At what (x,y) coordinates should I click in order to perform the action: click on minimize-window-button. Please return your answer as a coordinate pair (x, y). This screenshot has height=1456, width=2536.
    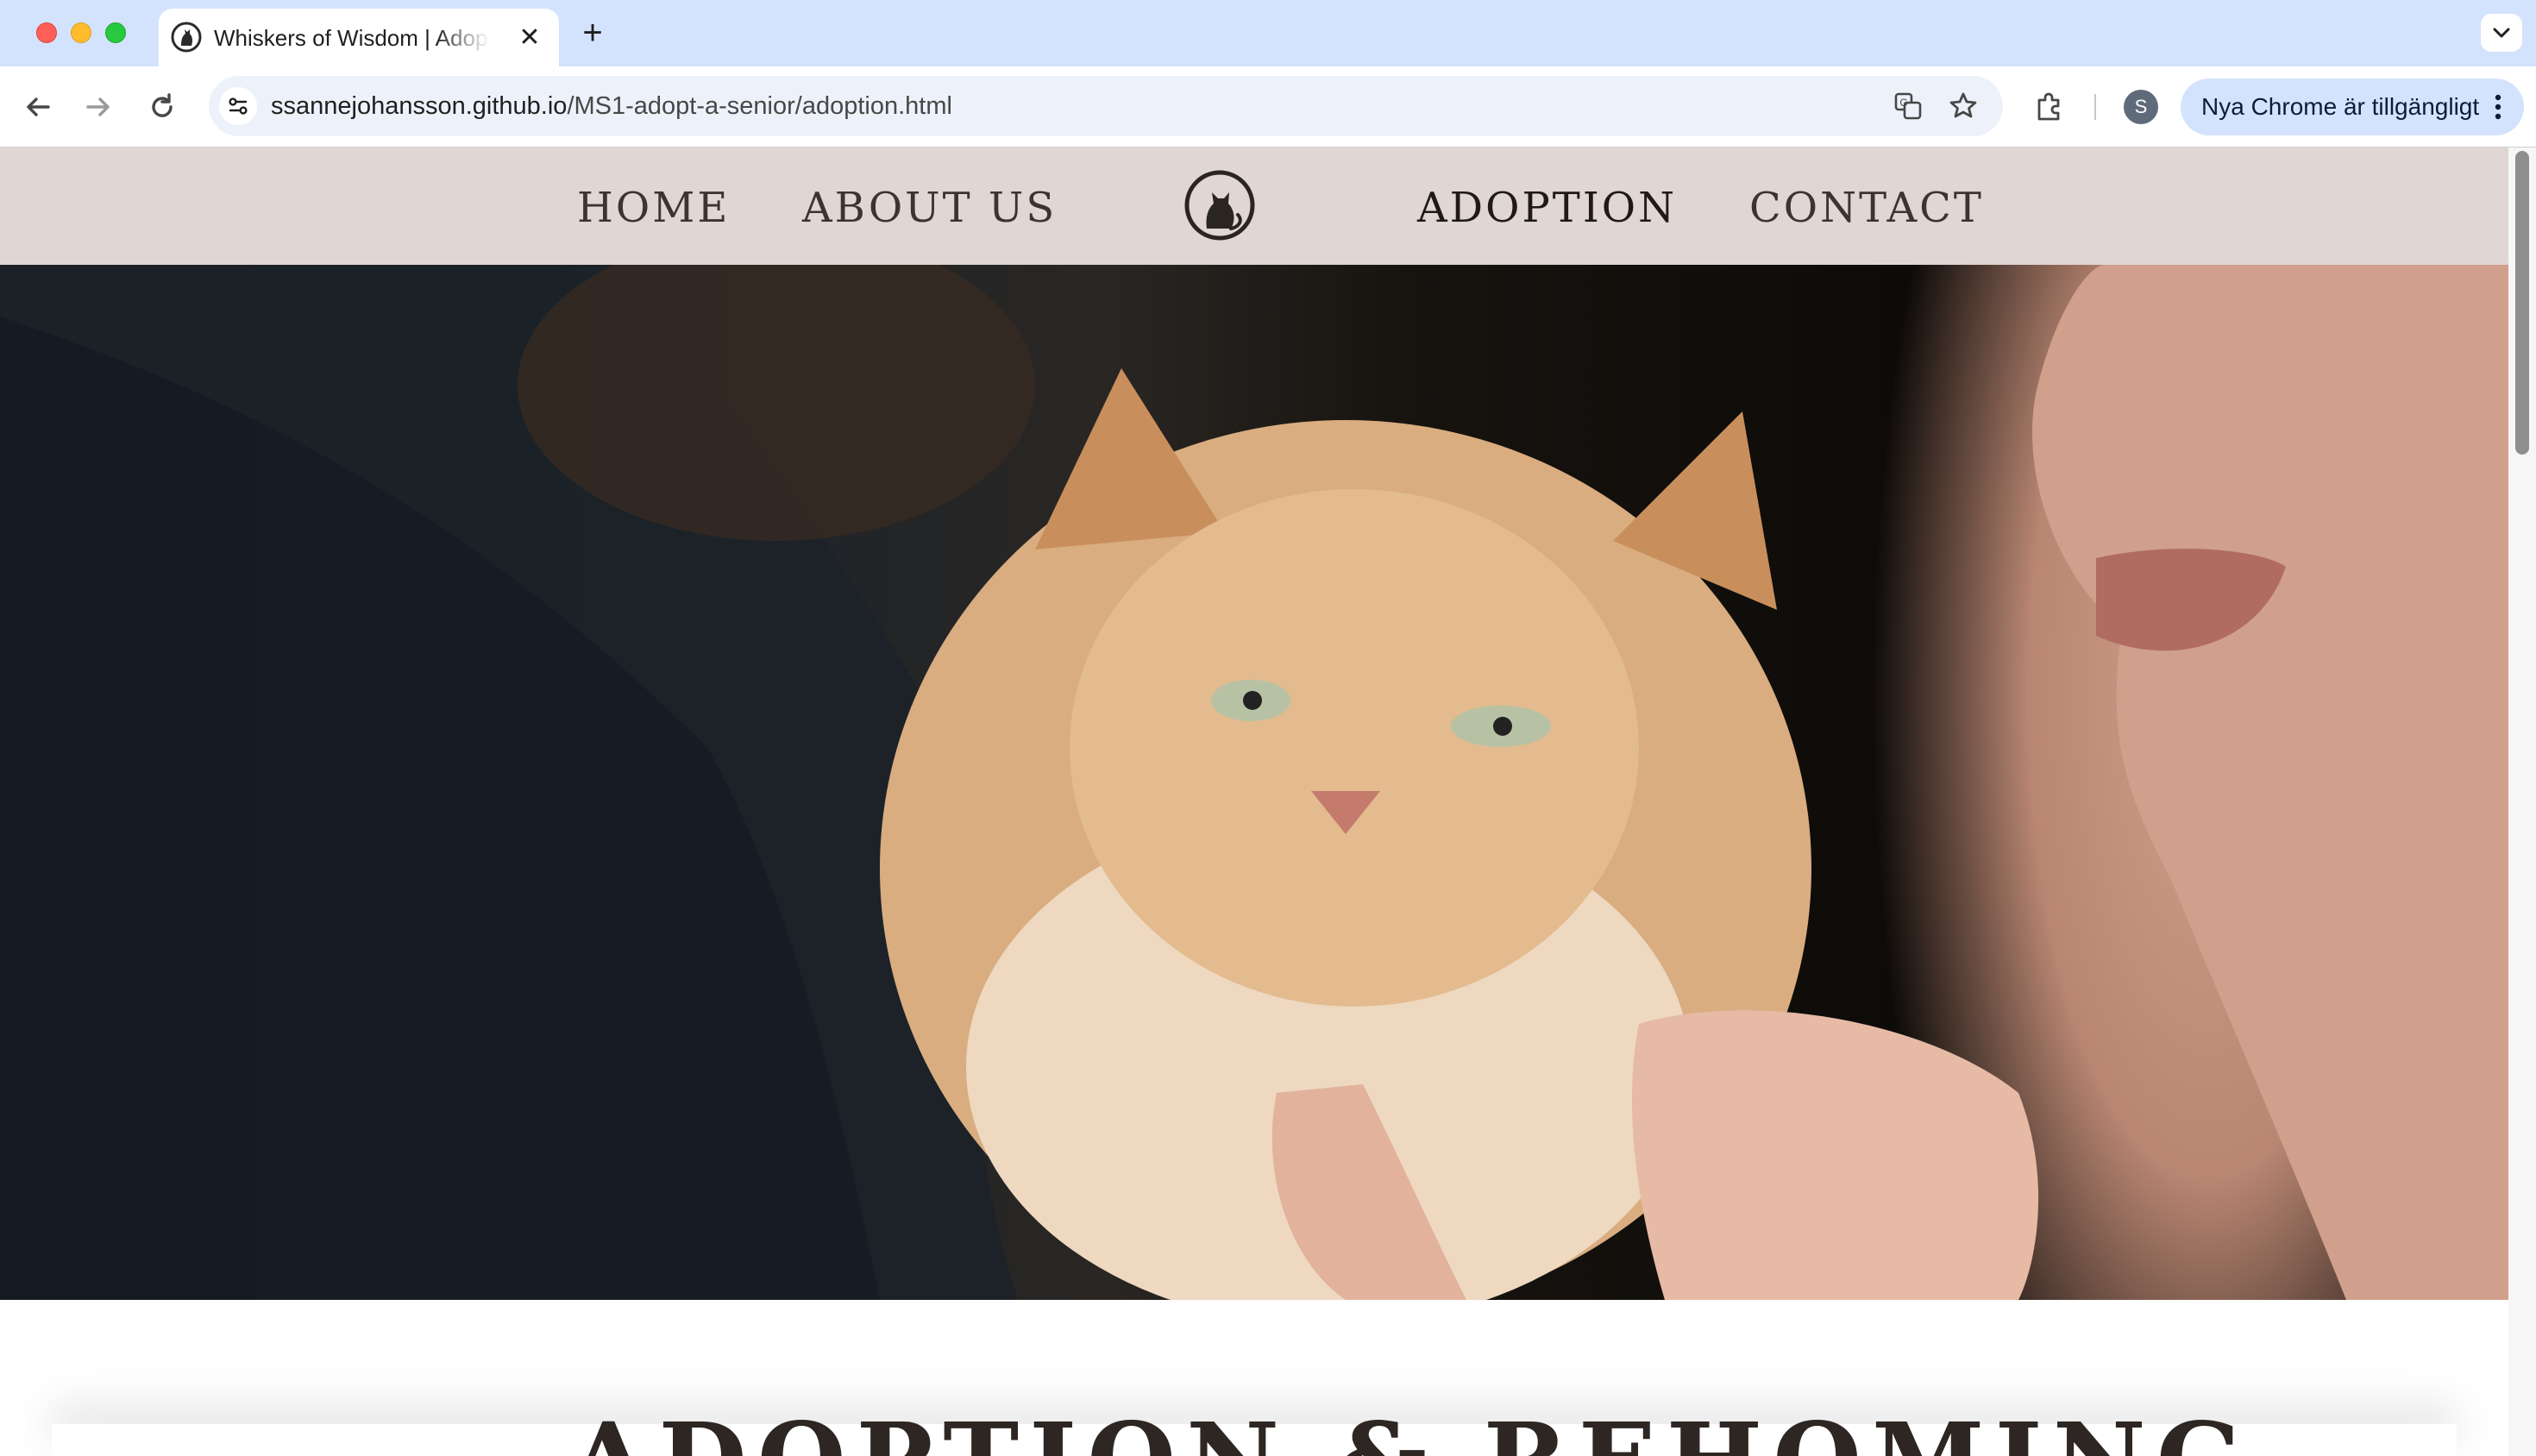
    Looking at the image, I should click on (81, 32).